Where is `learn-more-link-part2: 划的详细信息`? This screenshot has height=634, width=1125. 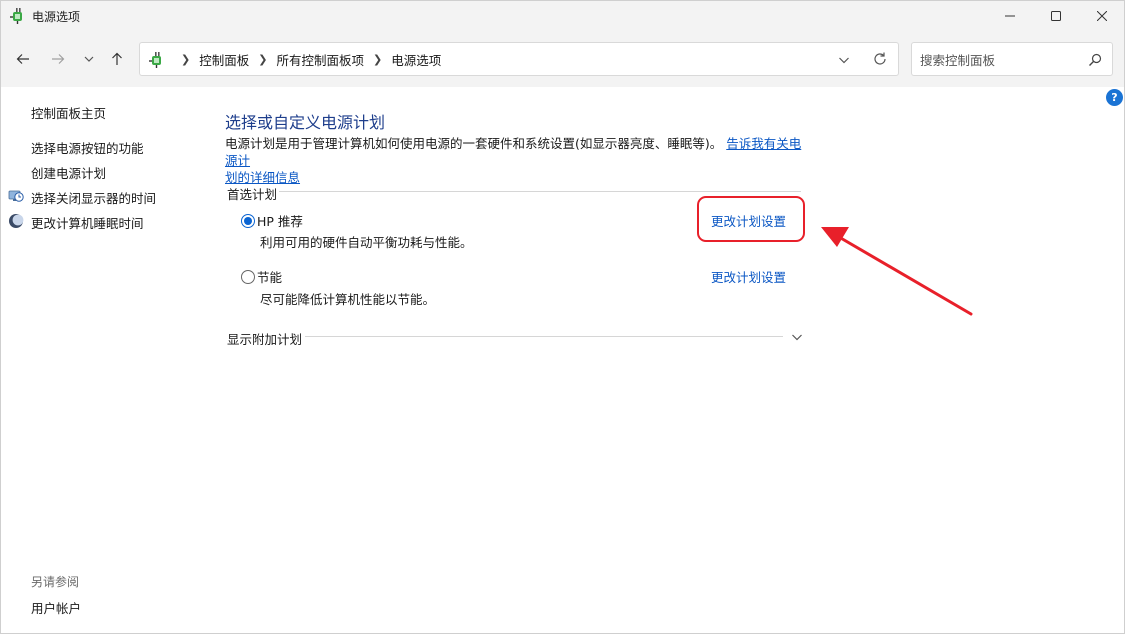 learn-more-link-part2: 划的详细信息 is located at coordinates (262, 177).